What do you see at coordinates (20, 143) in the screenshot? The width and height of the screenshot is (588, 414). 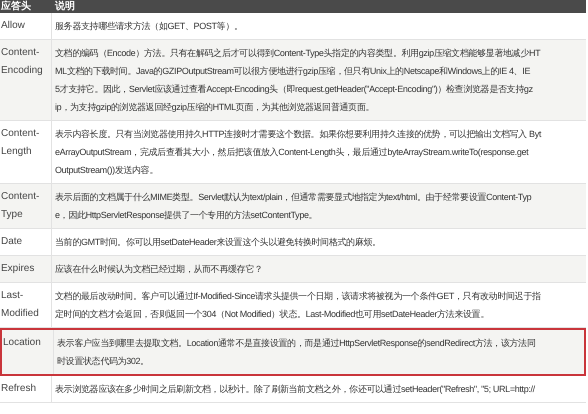 I see `header-name: Content- Length` at bounding box center [20, 143].